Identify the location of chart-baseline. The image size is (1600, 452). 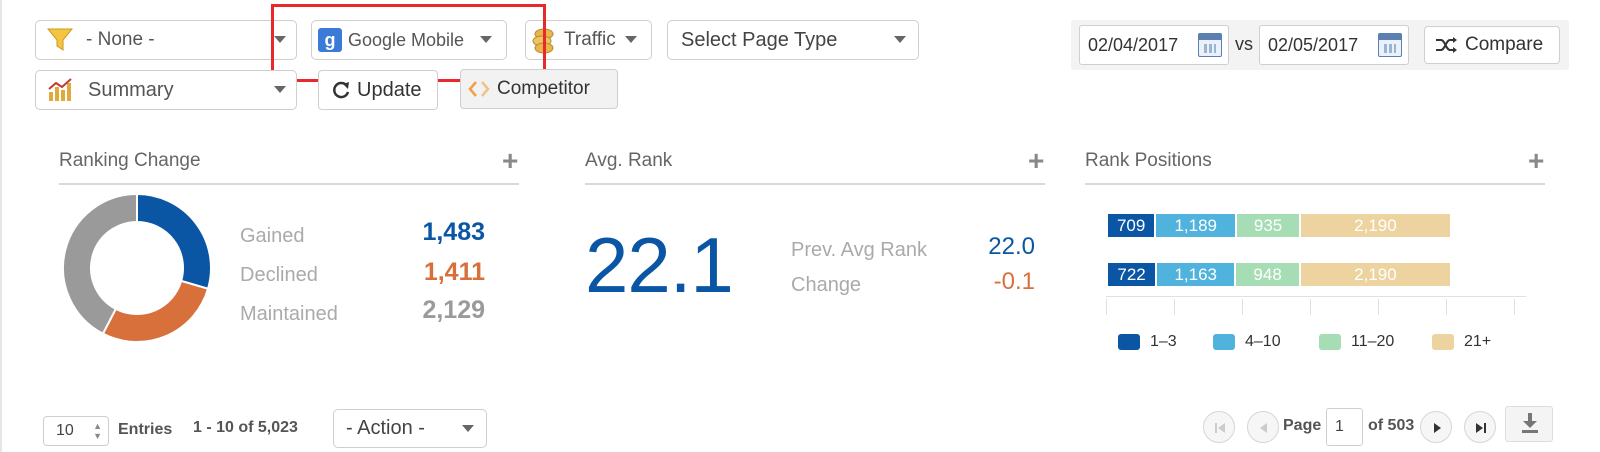
(1316, 296).